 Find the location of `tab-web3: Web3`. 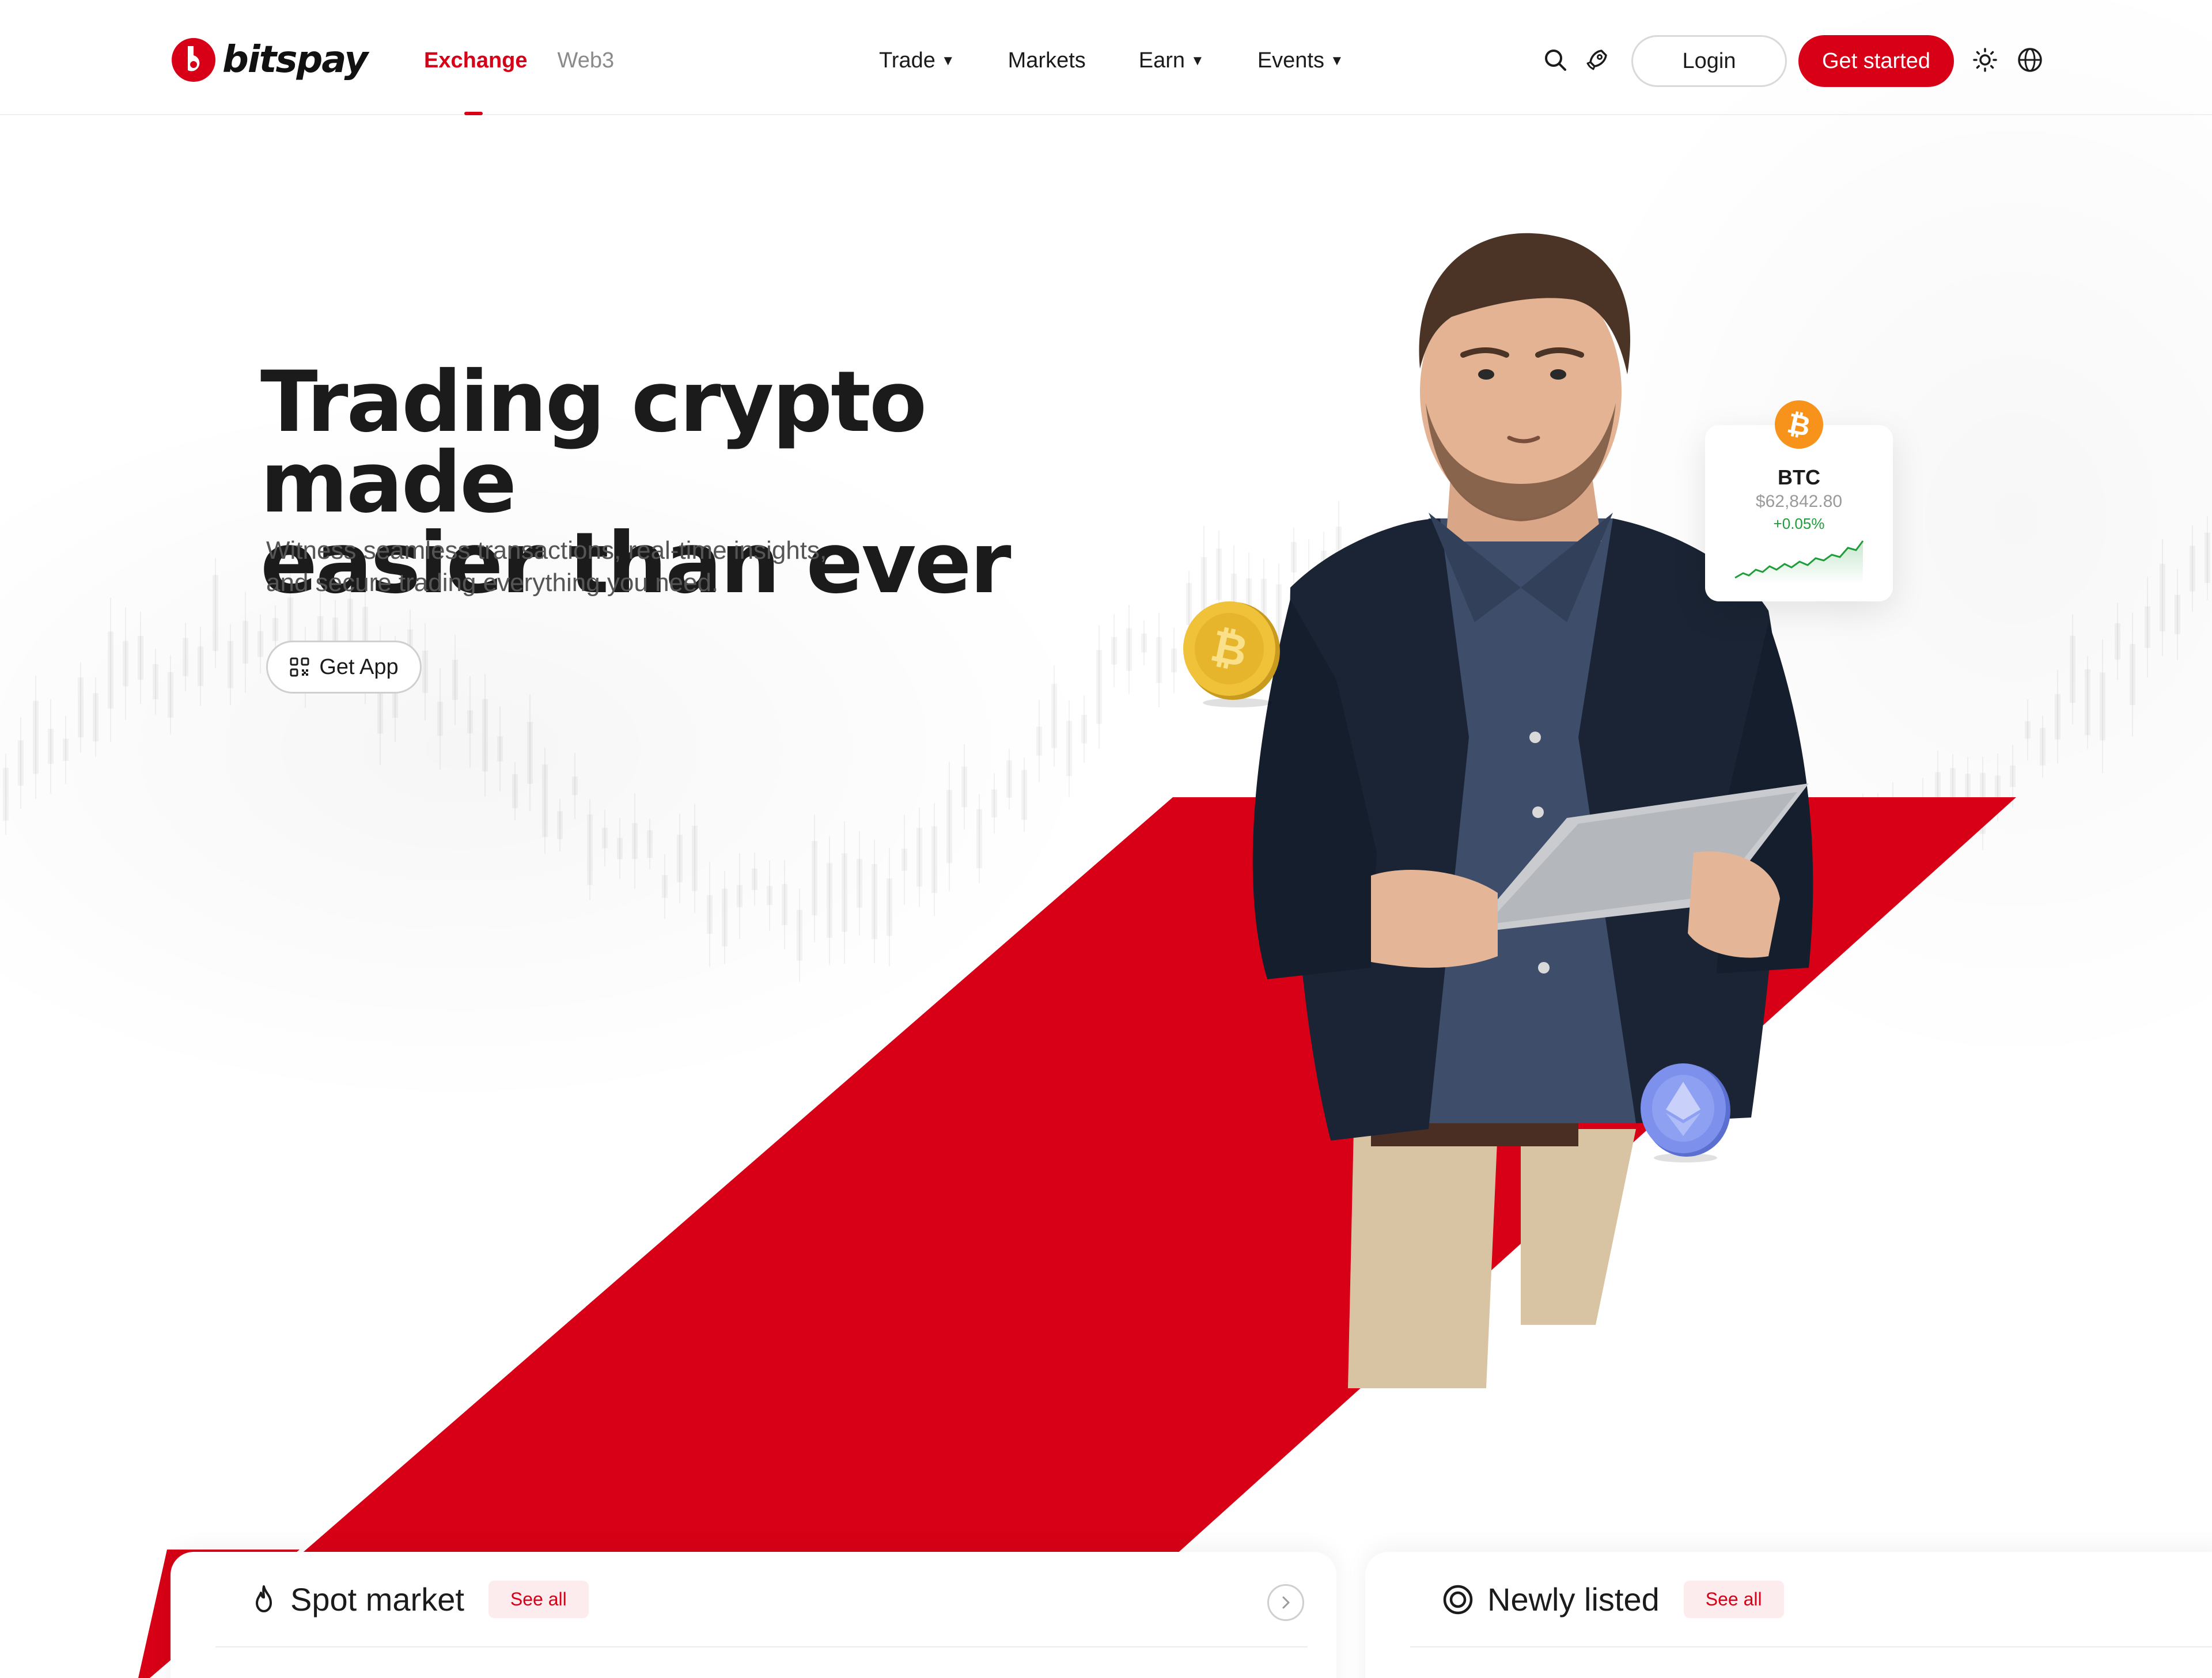

tab-web3: Web3 is located at coordinates (586, 61).